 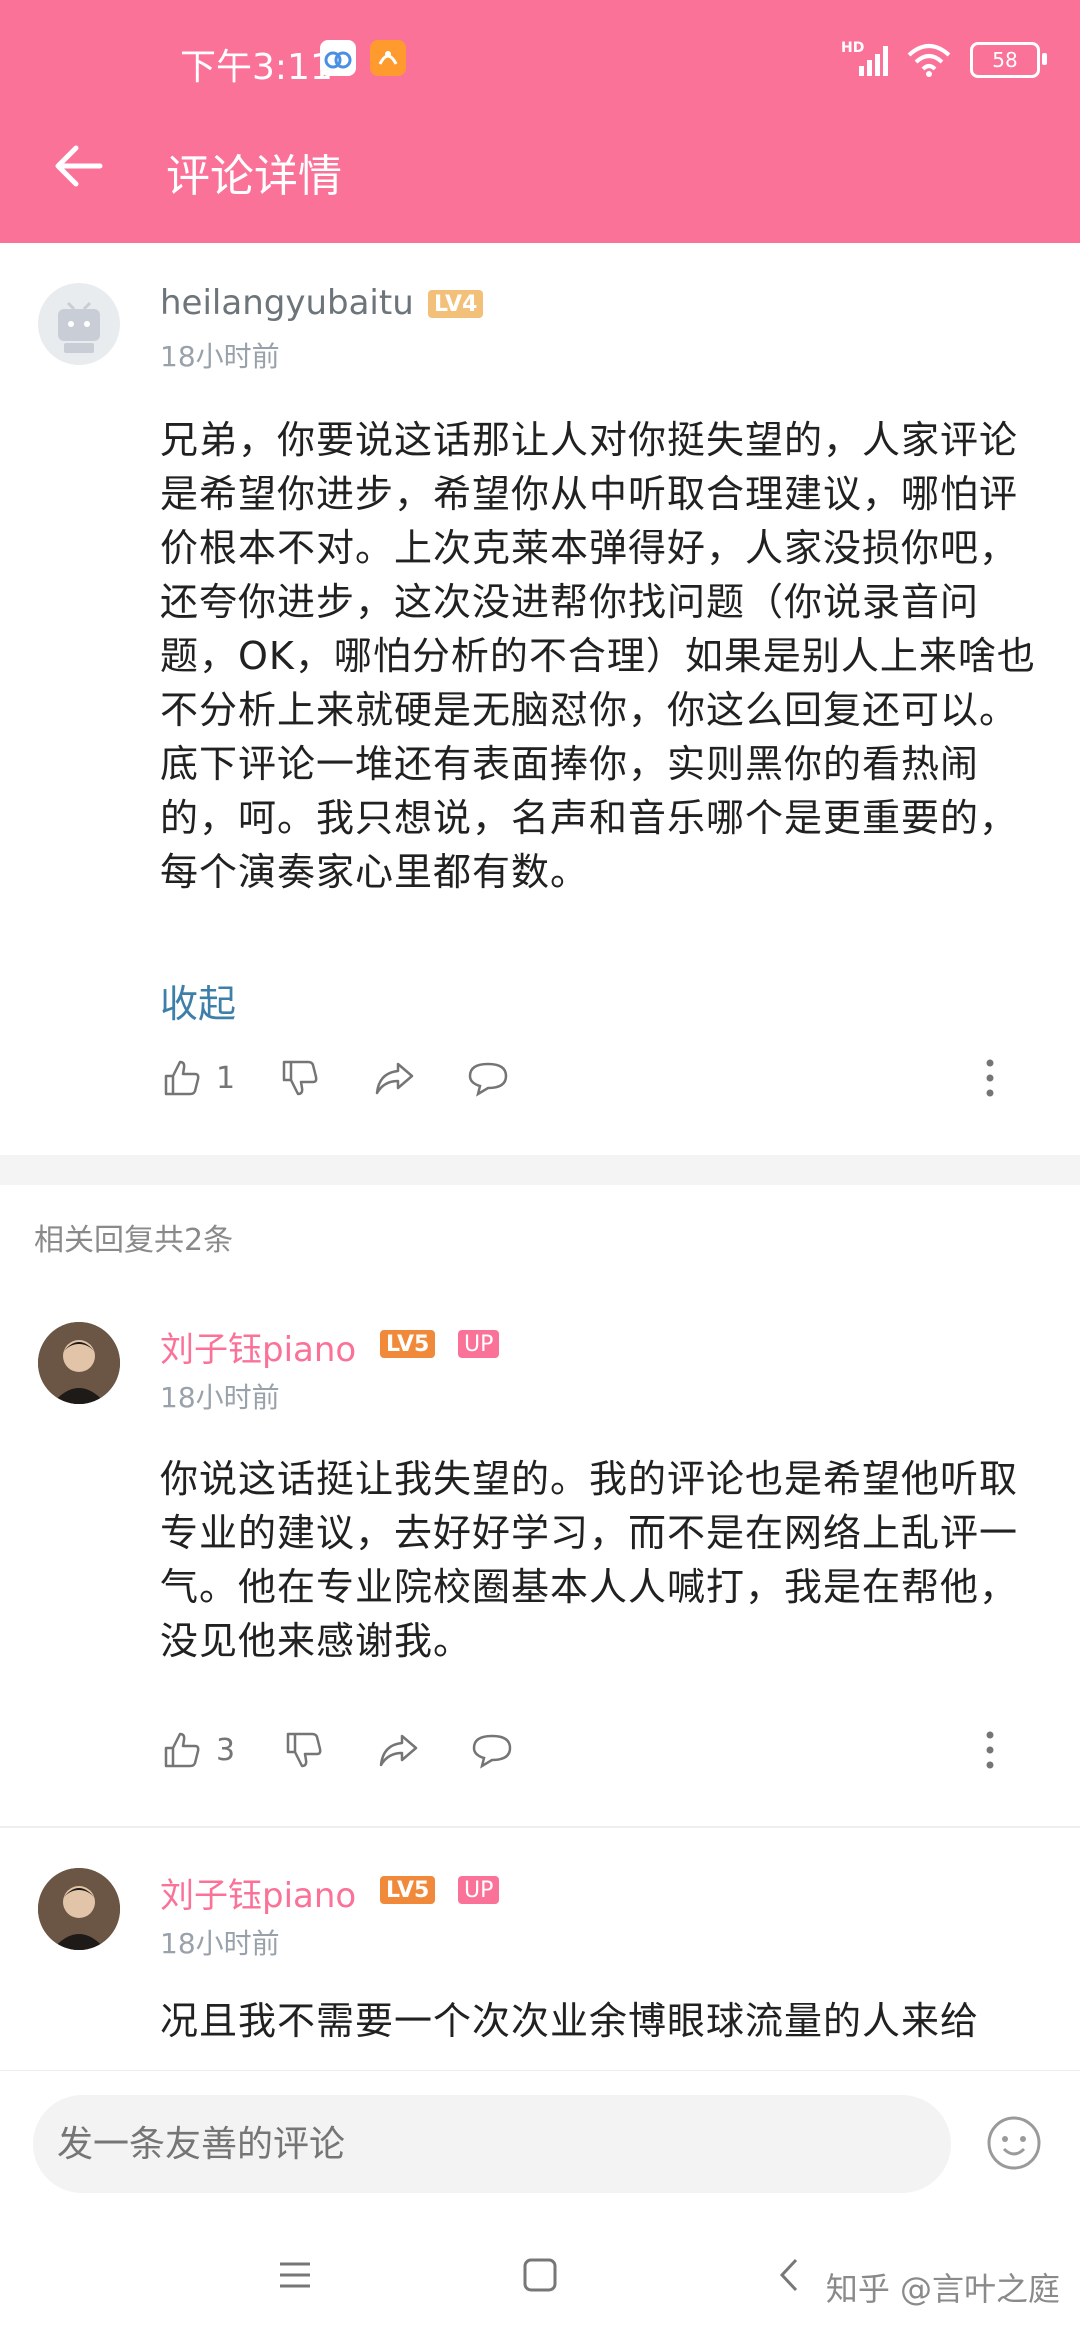 I want to click on signal-icon: HD, so click(x=864, y=58).